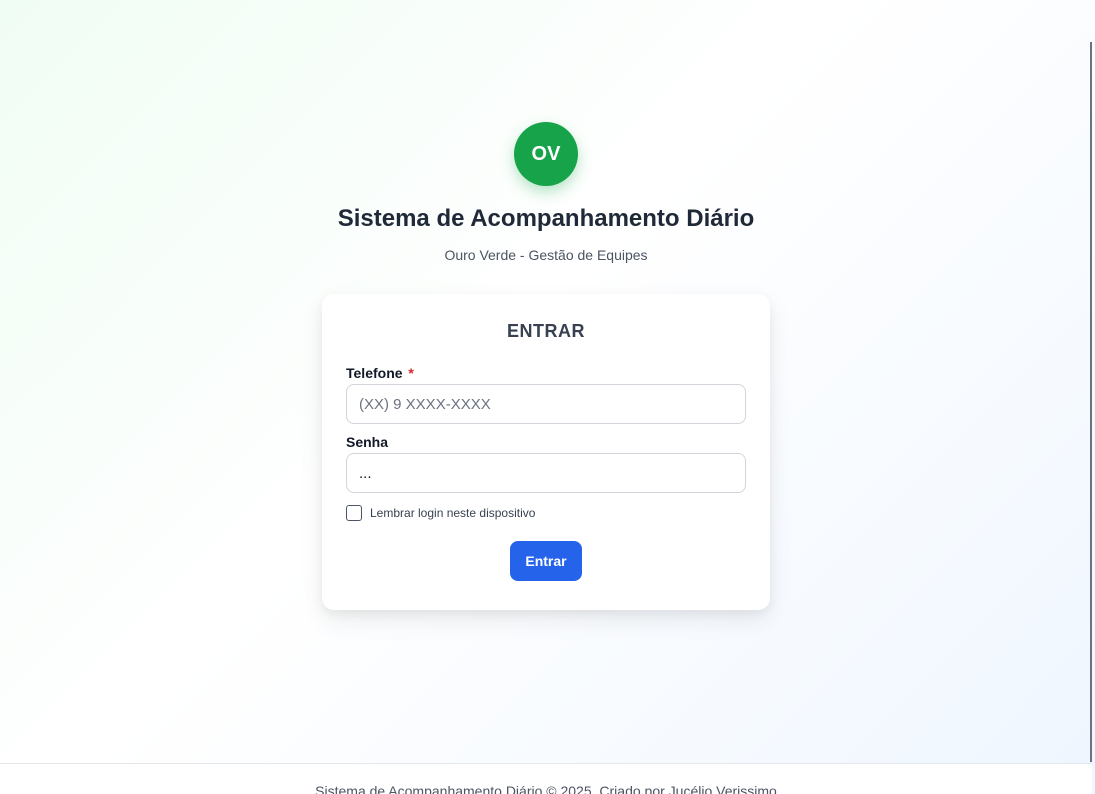 The image size is (1095, 794). I want to click on phone-label-text: Telefone, so click(374, 373).